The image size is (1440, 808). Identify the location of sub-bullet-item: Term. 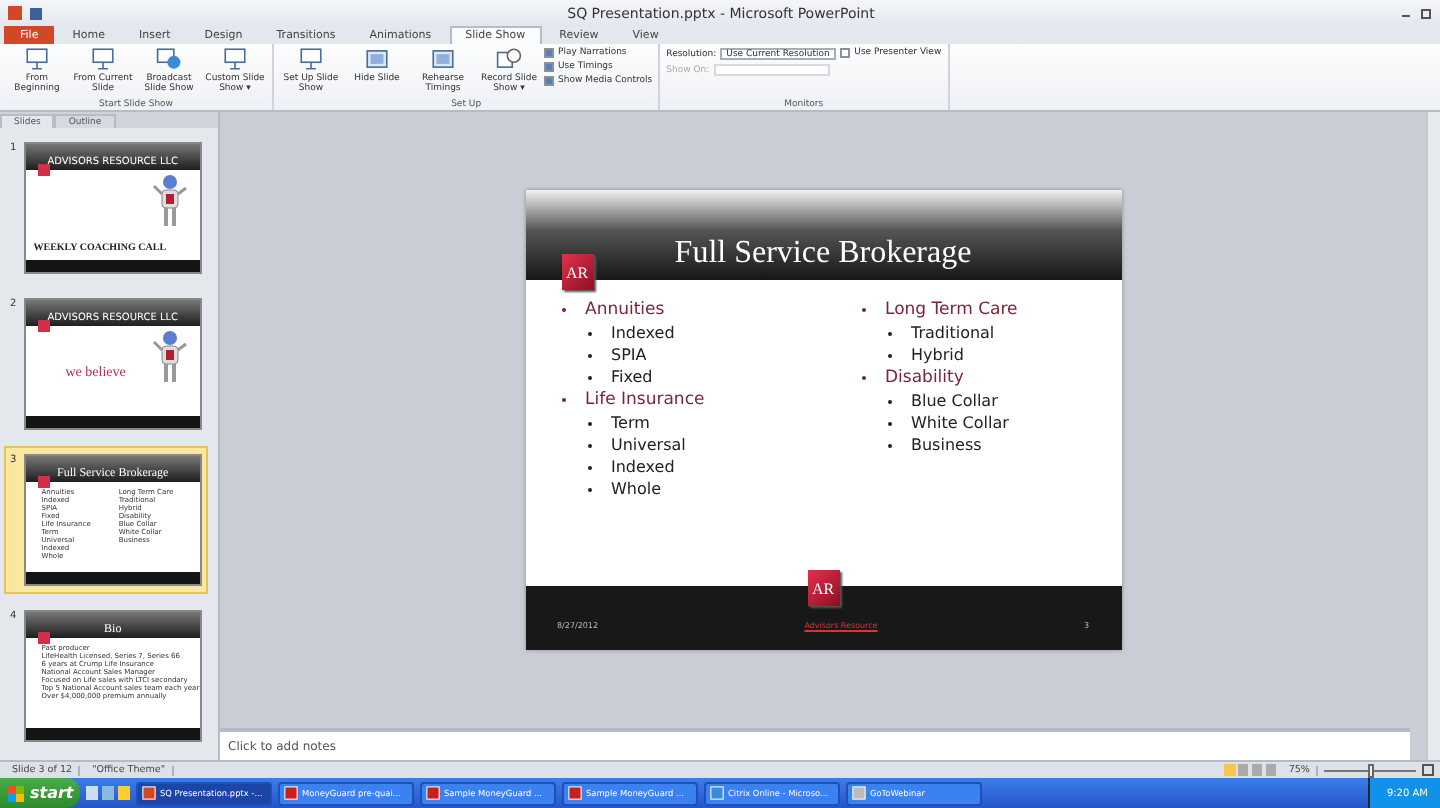
(681, 423).